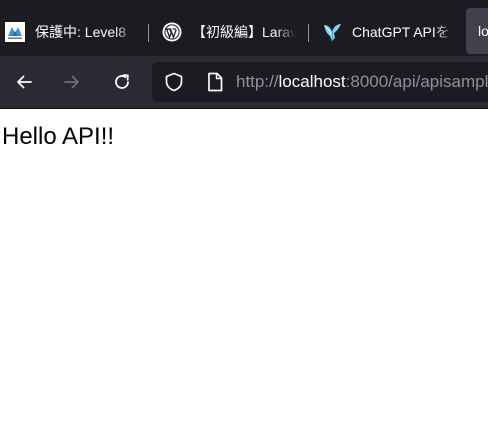 The image size is (488, 433). I want to click on tab-title: 保護中: Level8, so click(81, 32).